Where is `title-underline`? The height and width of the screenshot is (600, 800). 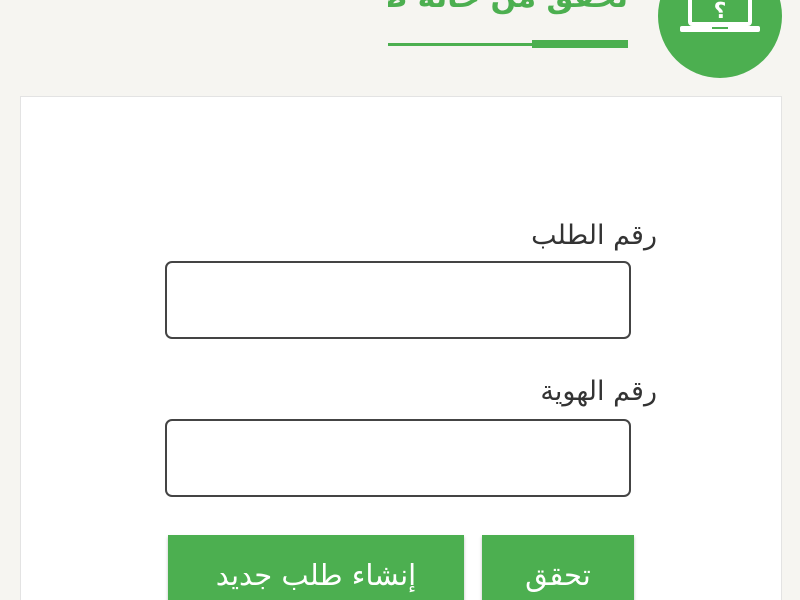 title-underline is located at coordinates (508, 44).